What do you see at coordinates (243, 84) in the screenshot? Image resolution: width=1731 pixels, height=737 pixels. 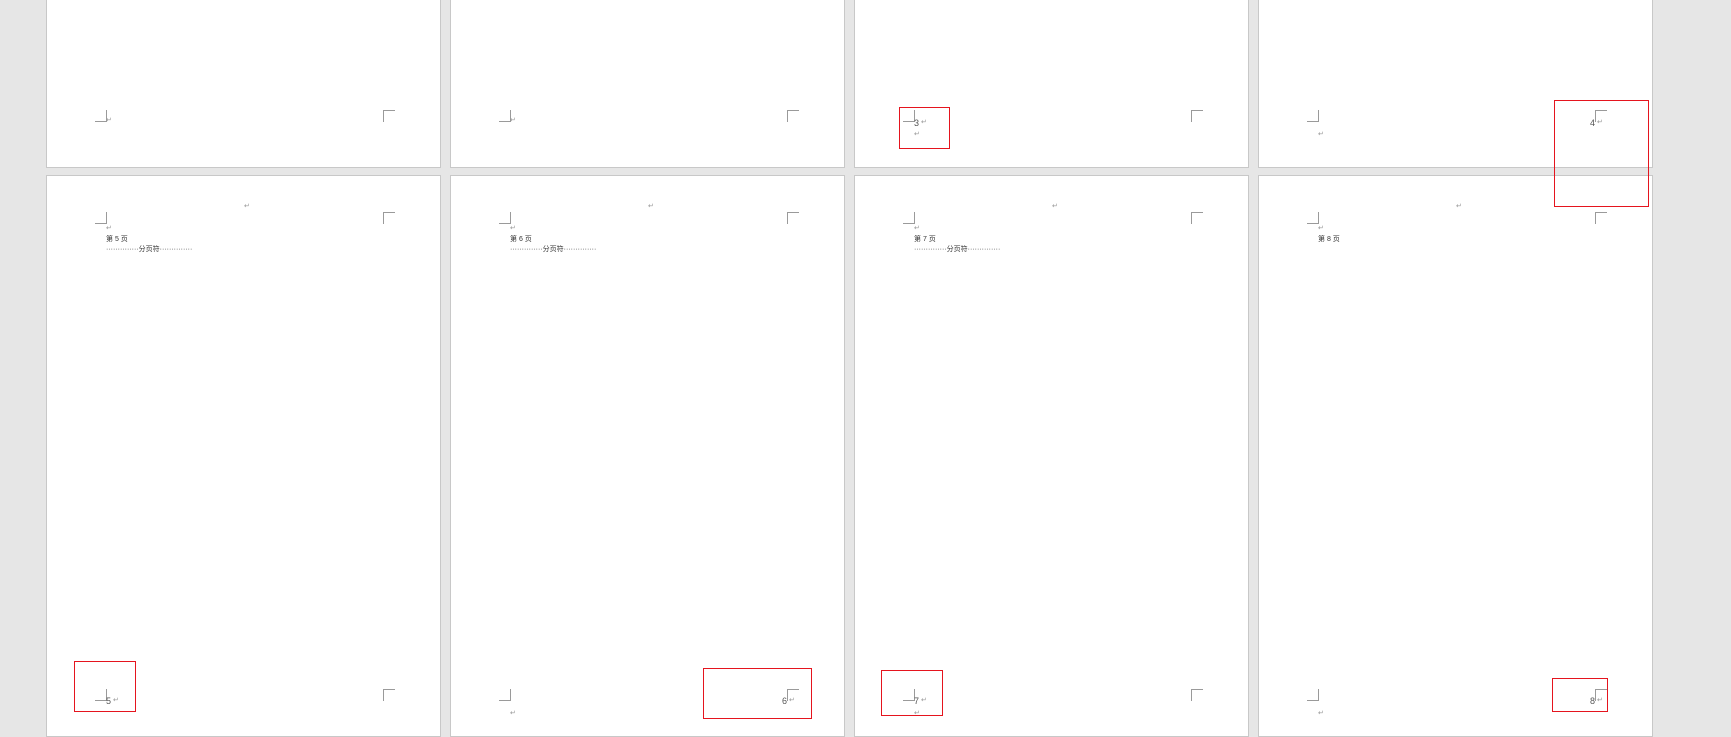 I see `page-1: ↵` at bounding box center [243, 84].